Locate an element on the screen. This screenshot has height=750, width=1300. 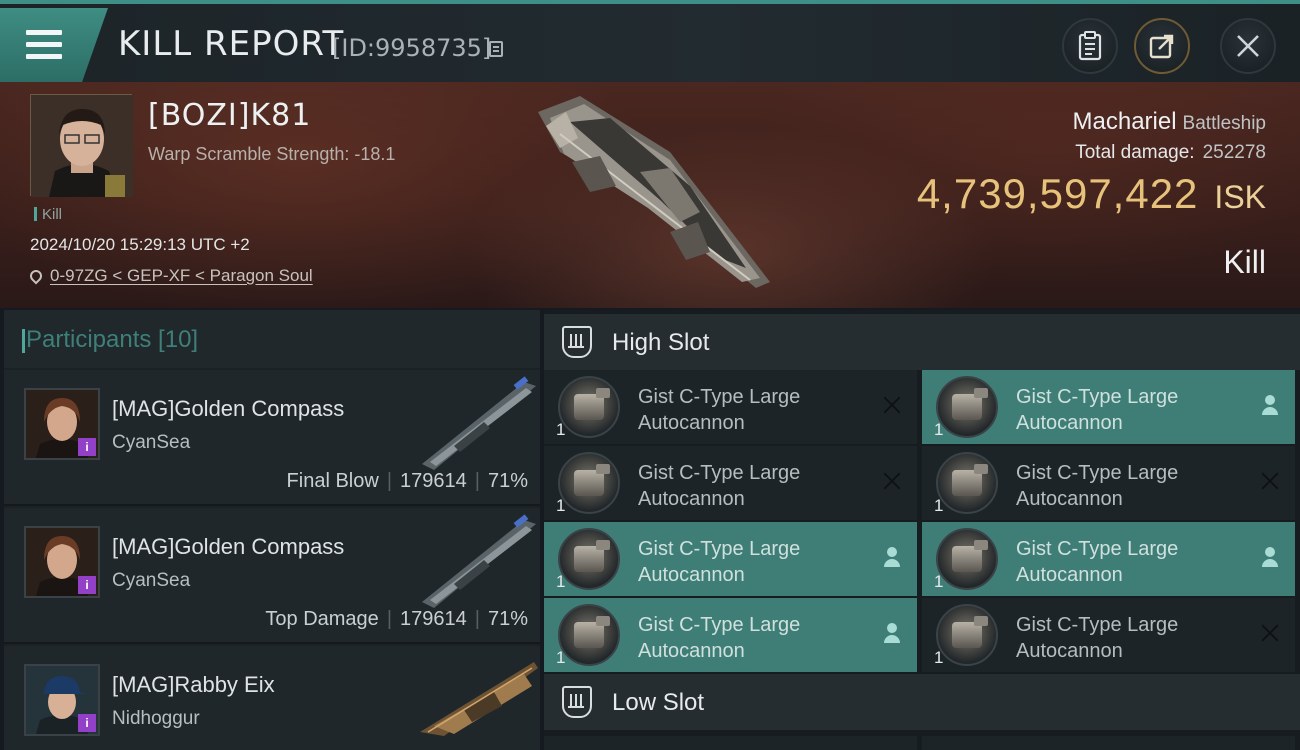
warp-scramble-strength: Warp Scramble Strength: -18.1 is located at coordinates (272, 154).